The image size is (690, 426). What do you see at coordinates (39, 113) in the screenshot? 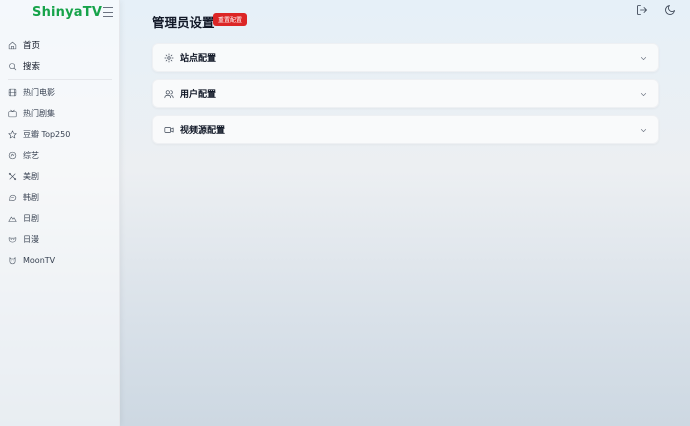
I see `sidebar-item-label: 热门剧集` at bounding box center [39, 113].